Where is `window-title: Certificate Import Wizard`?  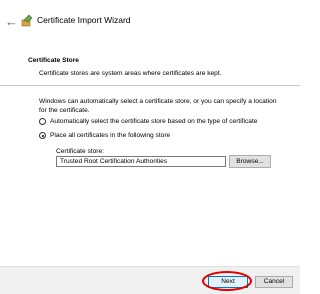 window-title: Certificate Import Wizard is located at coordinates (84, 20).